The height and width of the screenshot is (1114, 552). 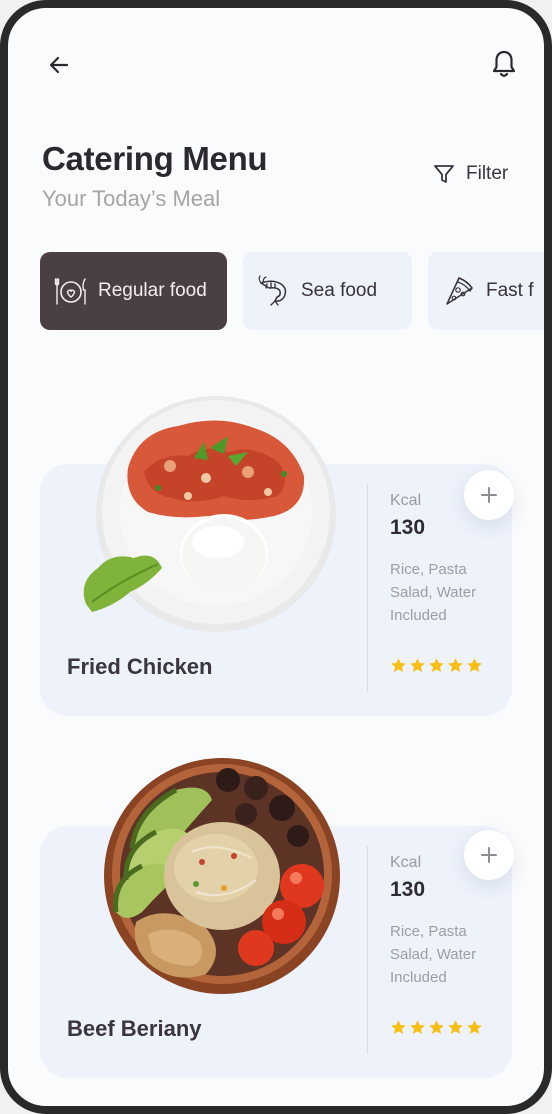 What do you see at coordinates (134, 1028) in the screenshot?
I see `menu-item-name: Beef Beriany` at bounding box center [134, 1028].